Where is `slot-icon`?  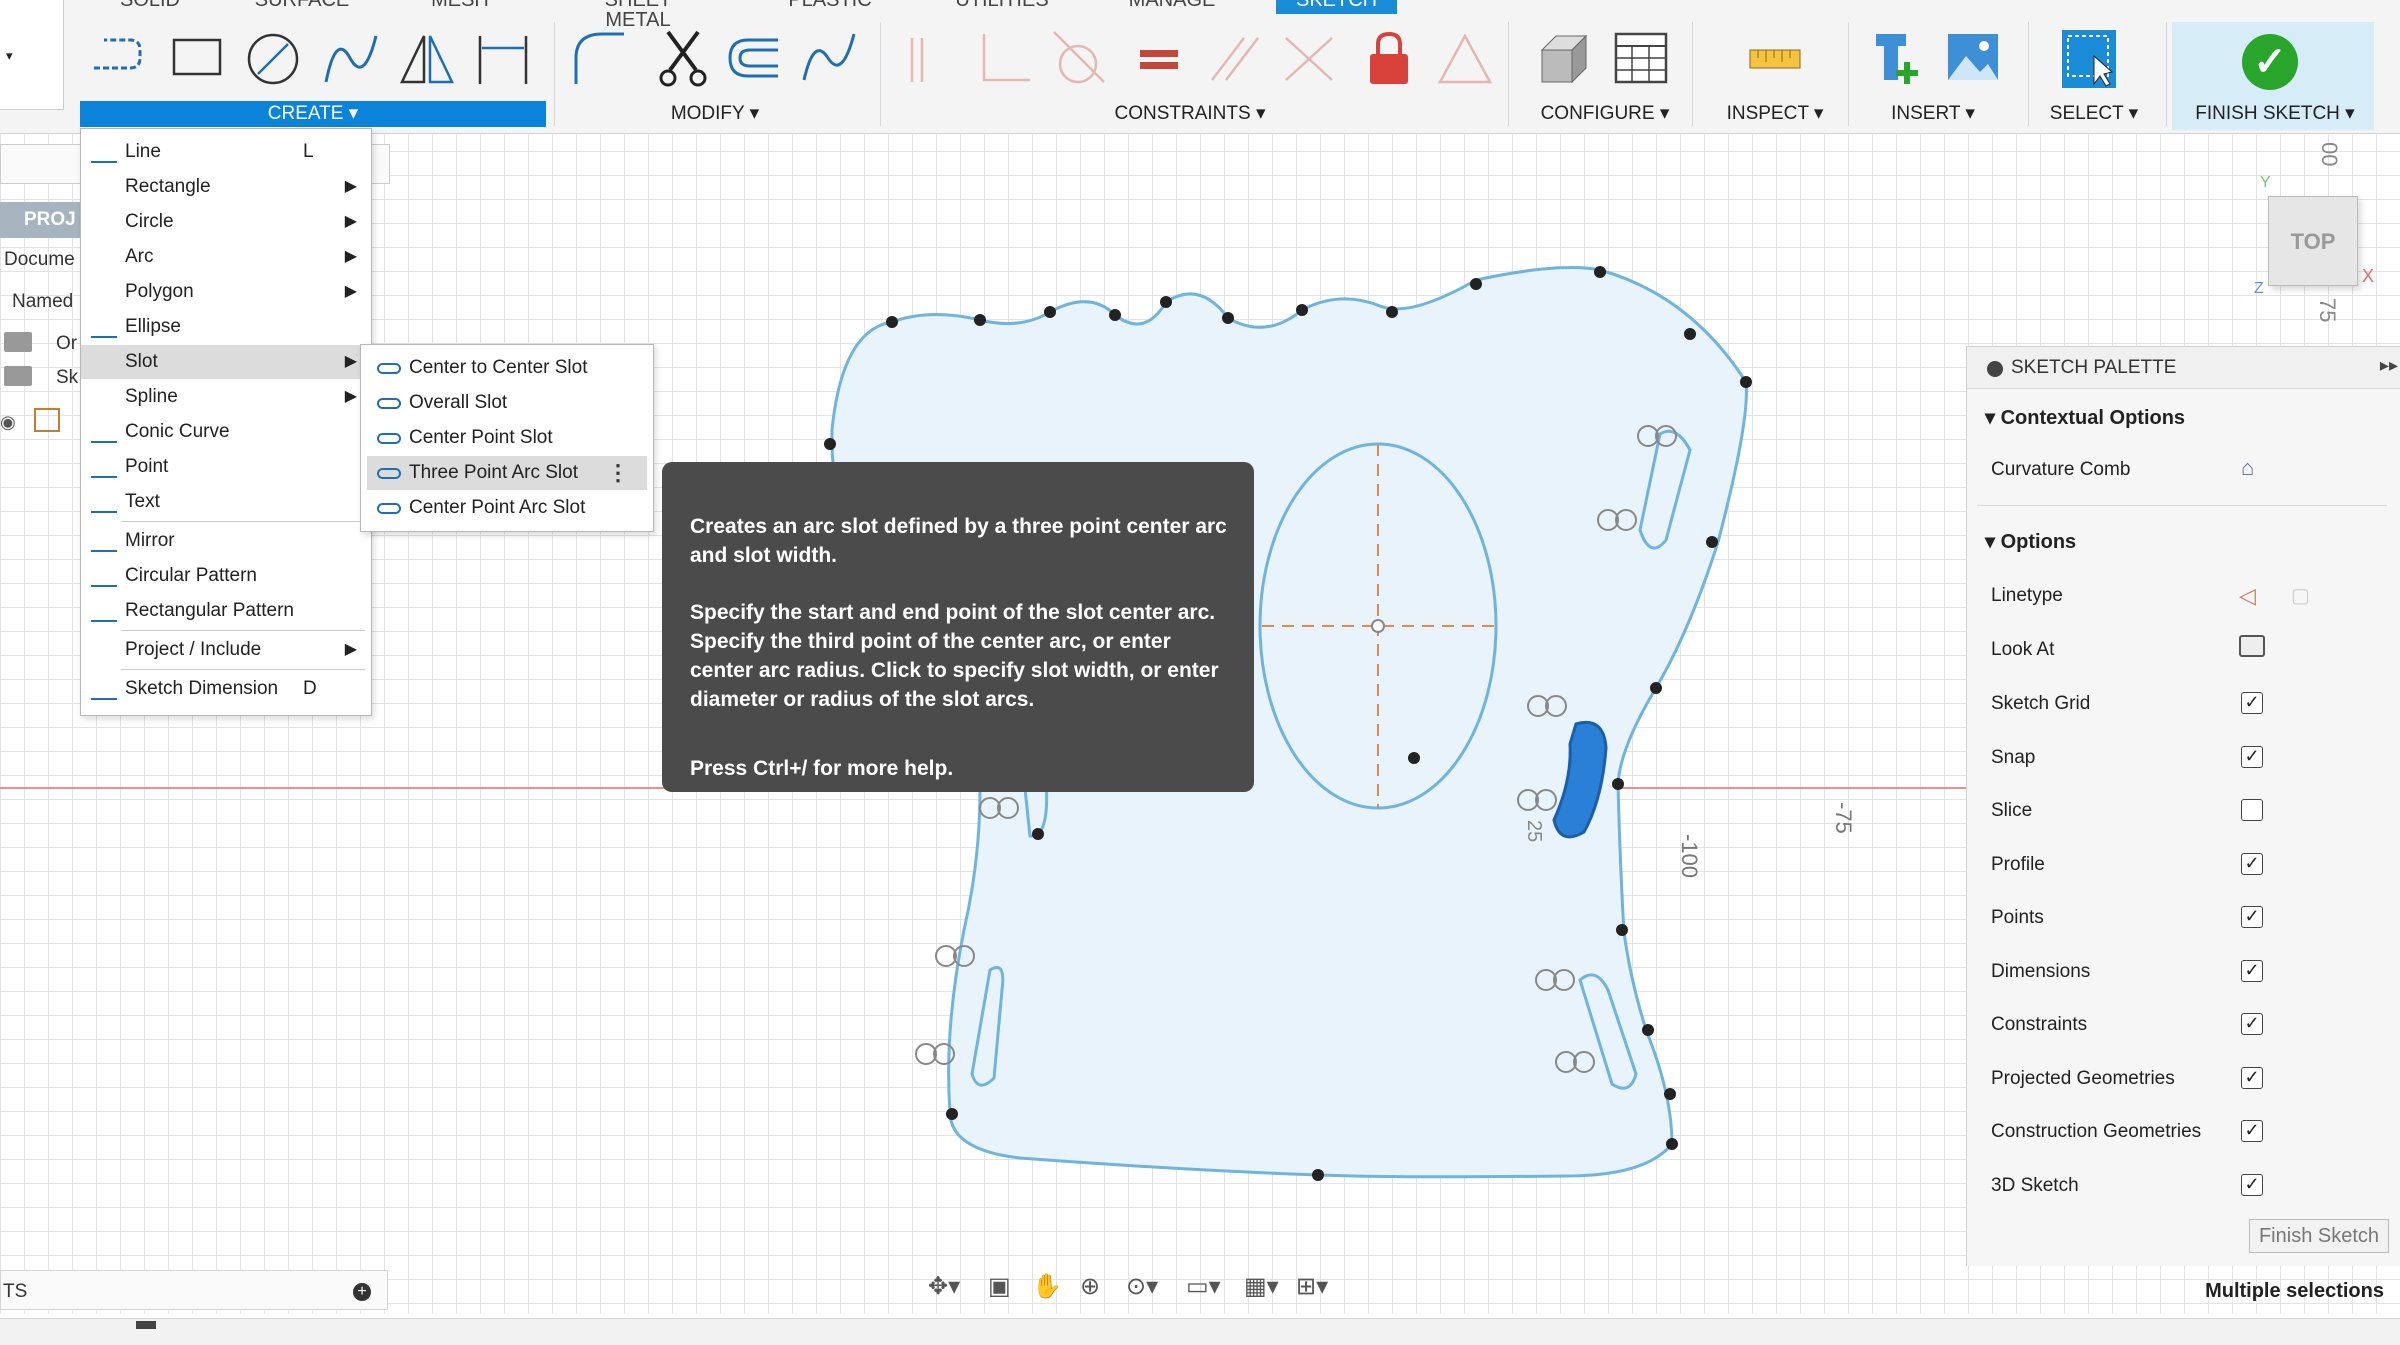 slot-icon is located at coordinates (389, 473).